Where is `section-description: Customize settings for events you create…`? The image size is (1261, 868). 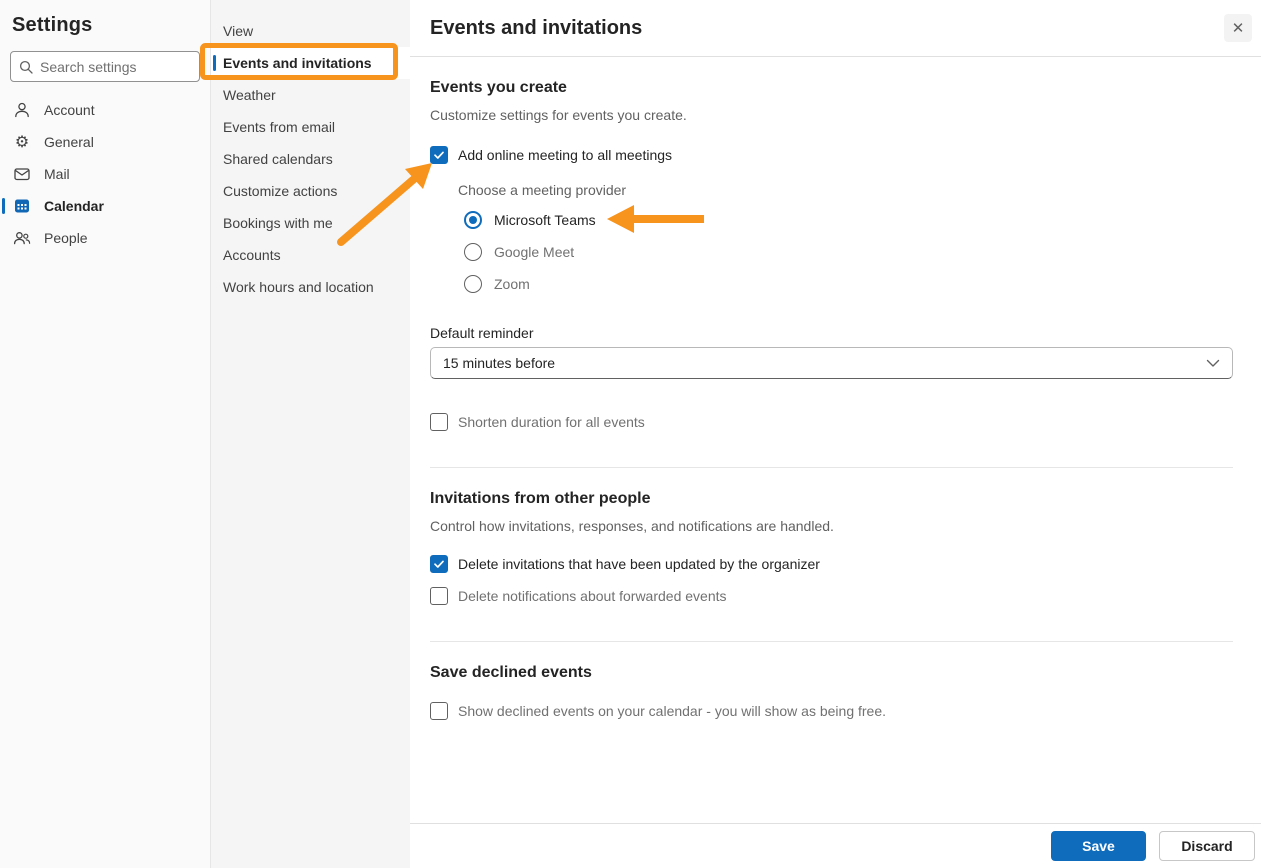
section-description: Customize settings for events you create… is located at coordinates (558, 115).